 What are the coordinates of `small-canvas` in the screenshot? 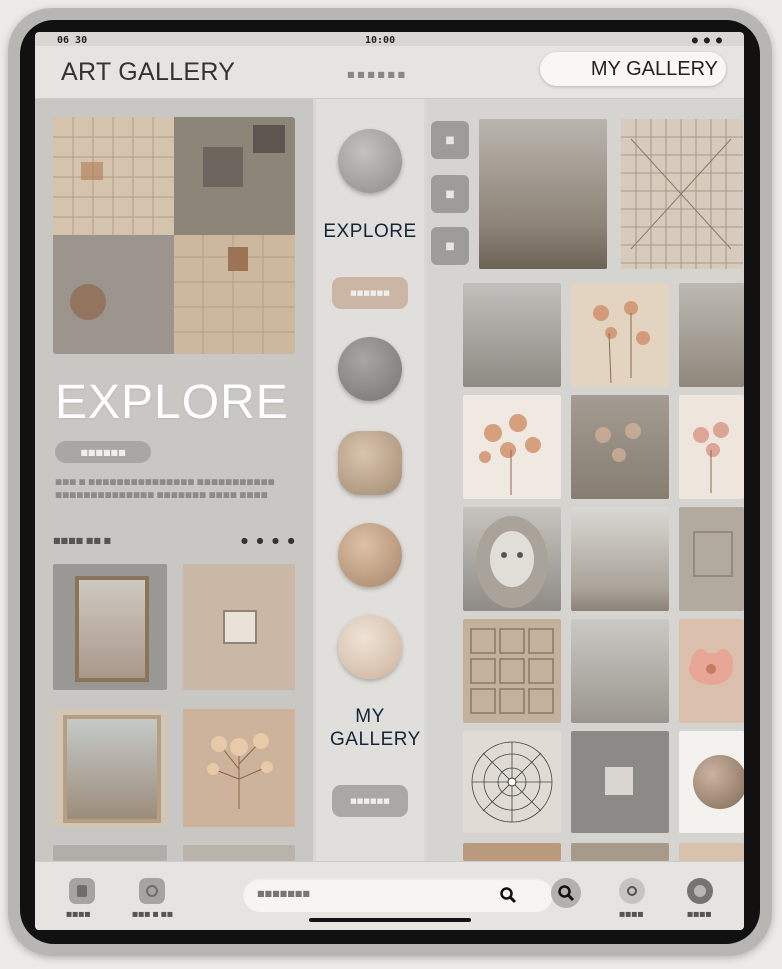 It's located at (619, 781).